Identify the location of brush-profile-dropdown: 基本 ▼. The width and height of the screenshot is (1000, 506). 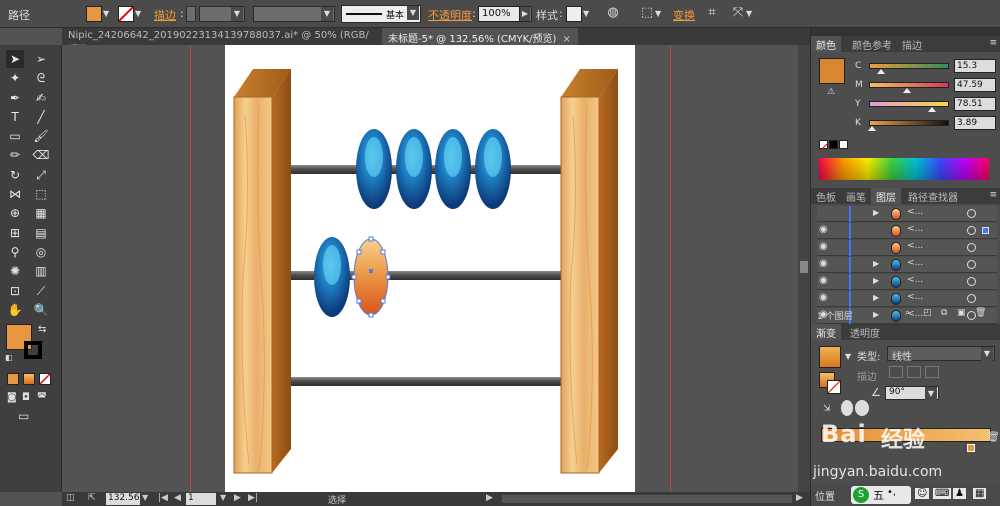
(381, 14).